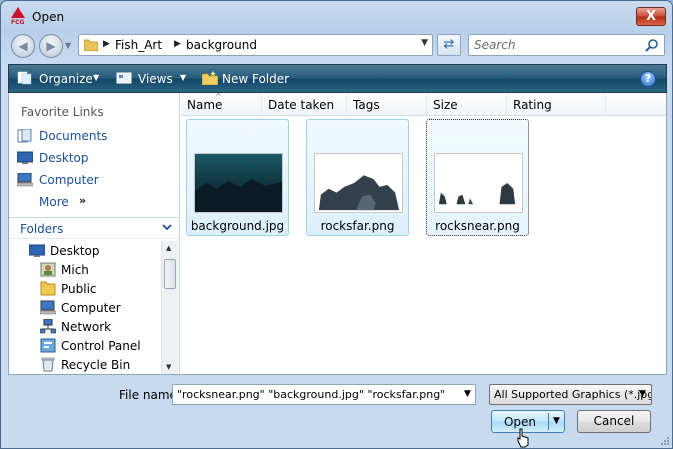 This screenshot has height=449, width=673. What do you see at coordinates (94, 203) in the screenshot?
I see `favorite-link-more: More »` at bounding box center [94, 203].